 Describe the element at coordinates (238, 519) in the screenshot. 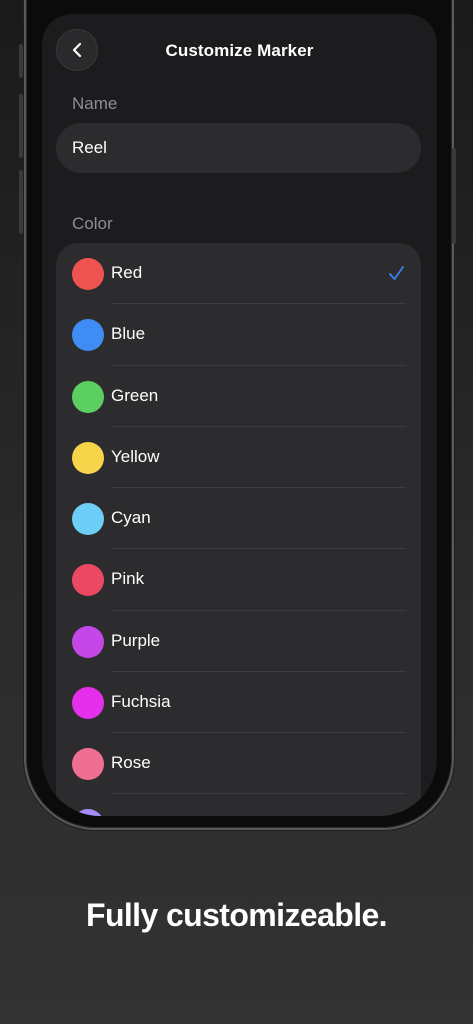

I see `color-option-cyan: Cyan` at that location.